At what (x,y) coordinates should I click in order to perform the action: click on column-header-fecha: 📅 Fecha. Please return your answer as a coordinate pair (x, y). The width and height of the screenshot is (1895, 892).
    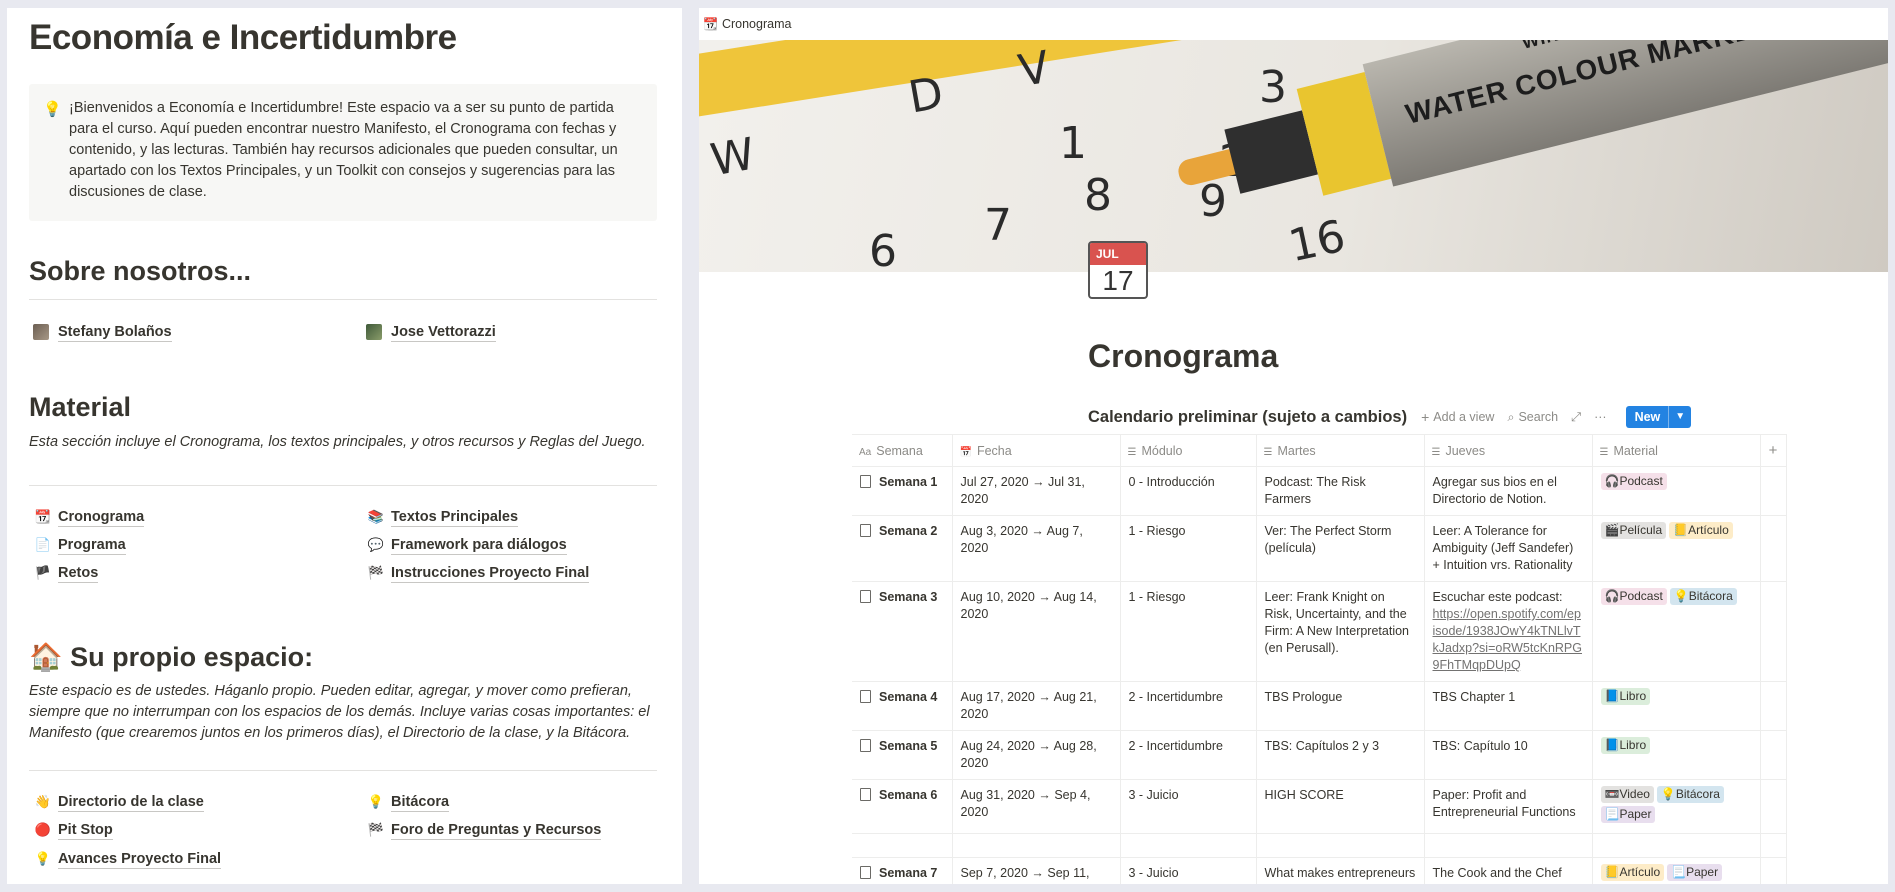
    Looking at the image, I should click on (1036, 450).